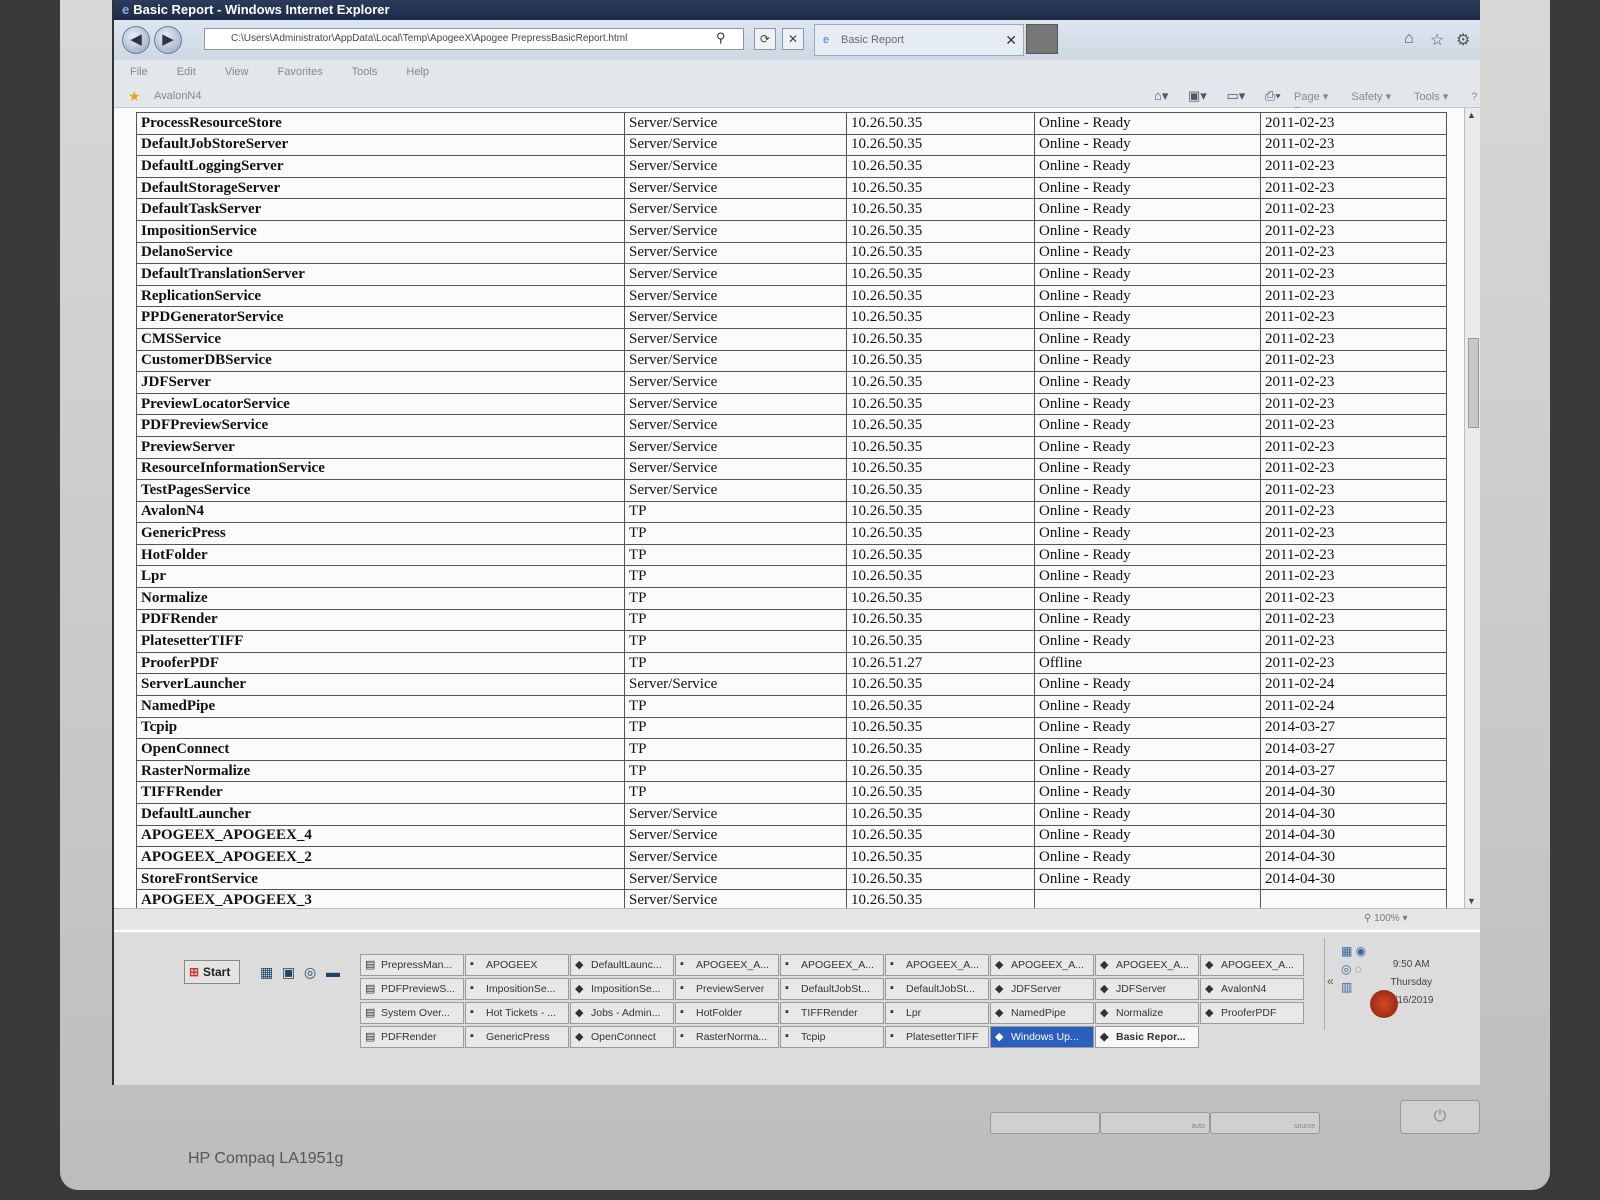 This screenshot has width=1600, height=1200. What do you see at coordinates (1235, 95) in the screenshot?
I see `mail-icon: ▭▾` at bounding box center [1235, 95].